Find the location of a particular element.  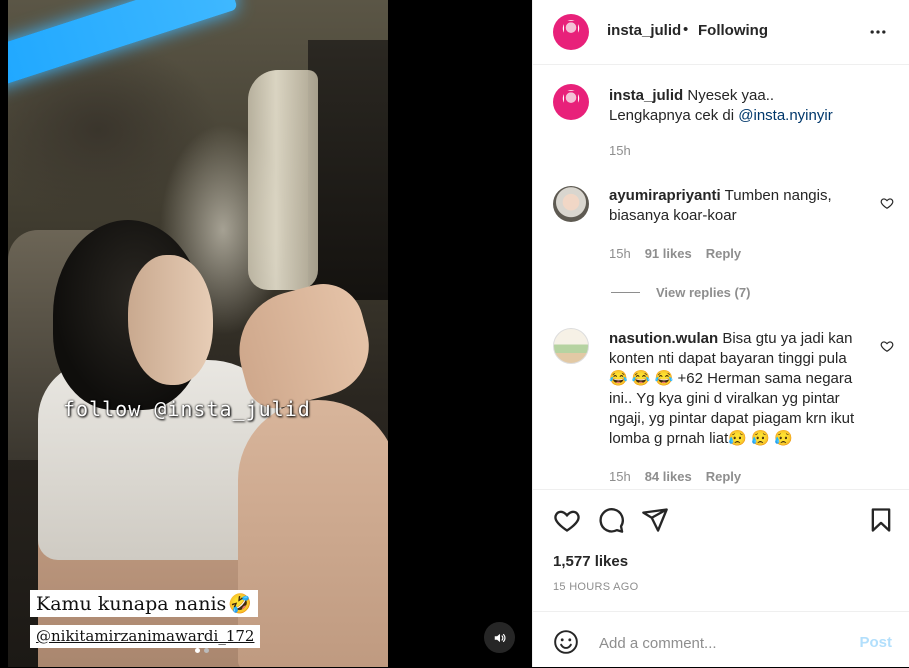

speaker-icon is located at coordinates (499, 637).